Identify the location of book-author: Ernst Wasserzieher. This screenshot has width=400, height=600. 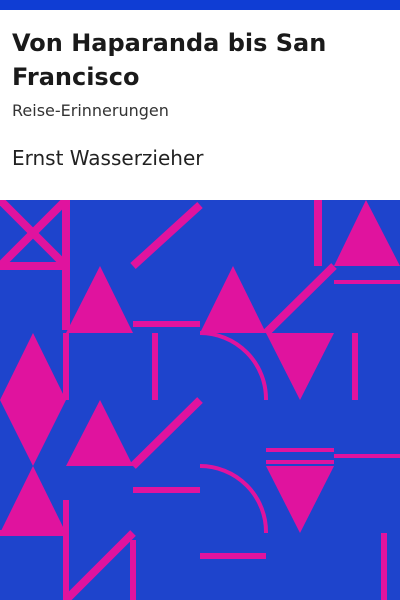
(108, 158).